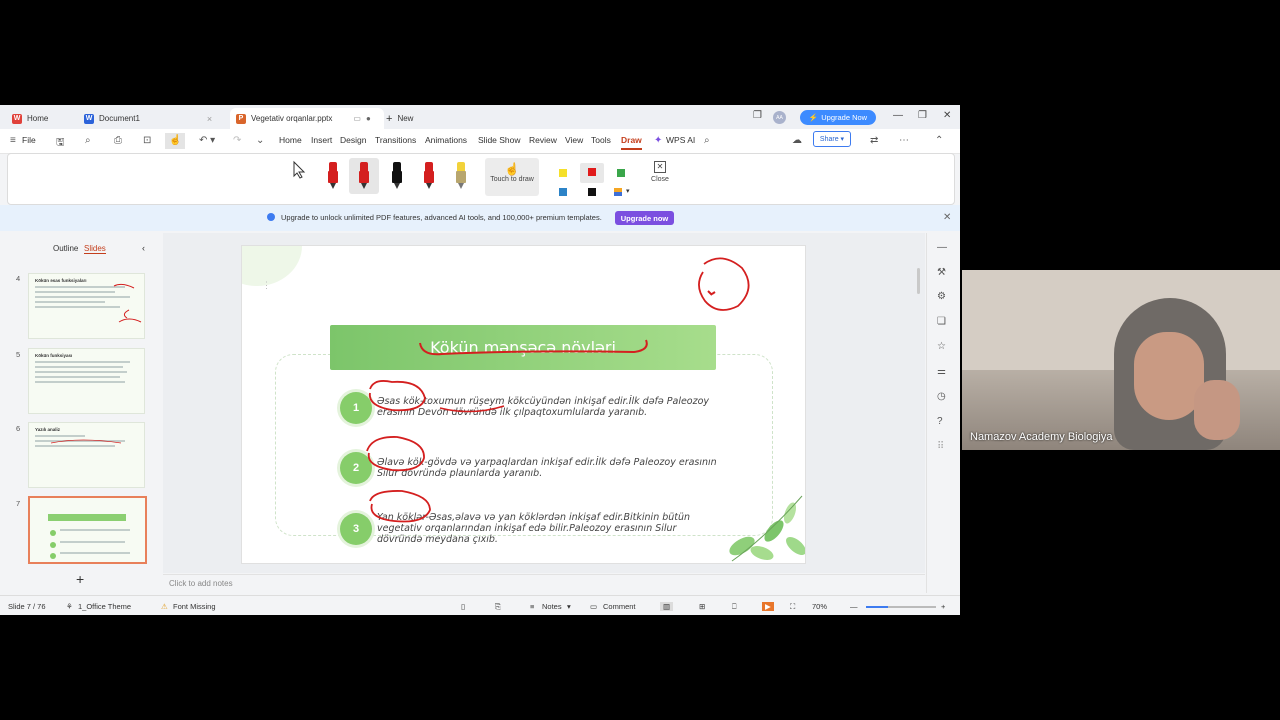 This screenshot has width=1280, height=720. I want to click on search-icon: ⌕, so click(707, 140).